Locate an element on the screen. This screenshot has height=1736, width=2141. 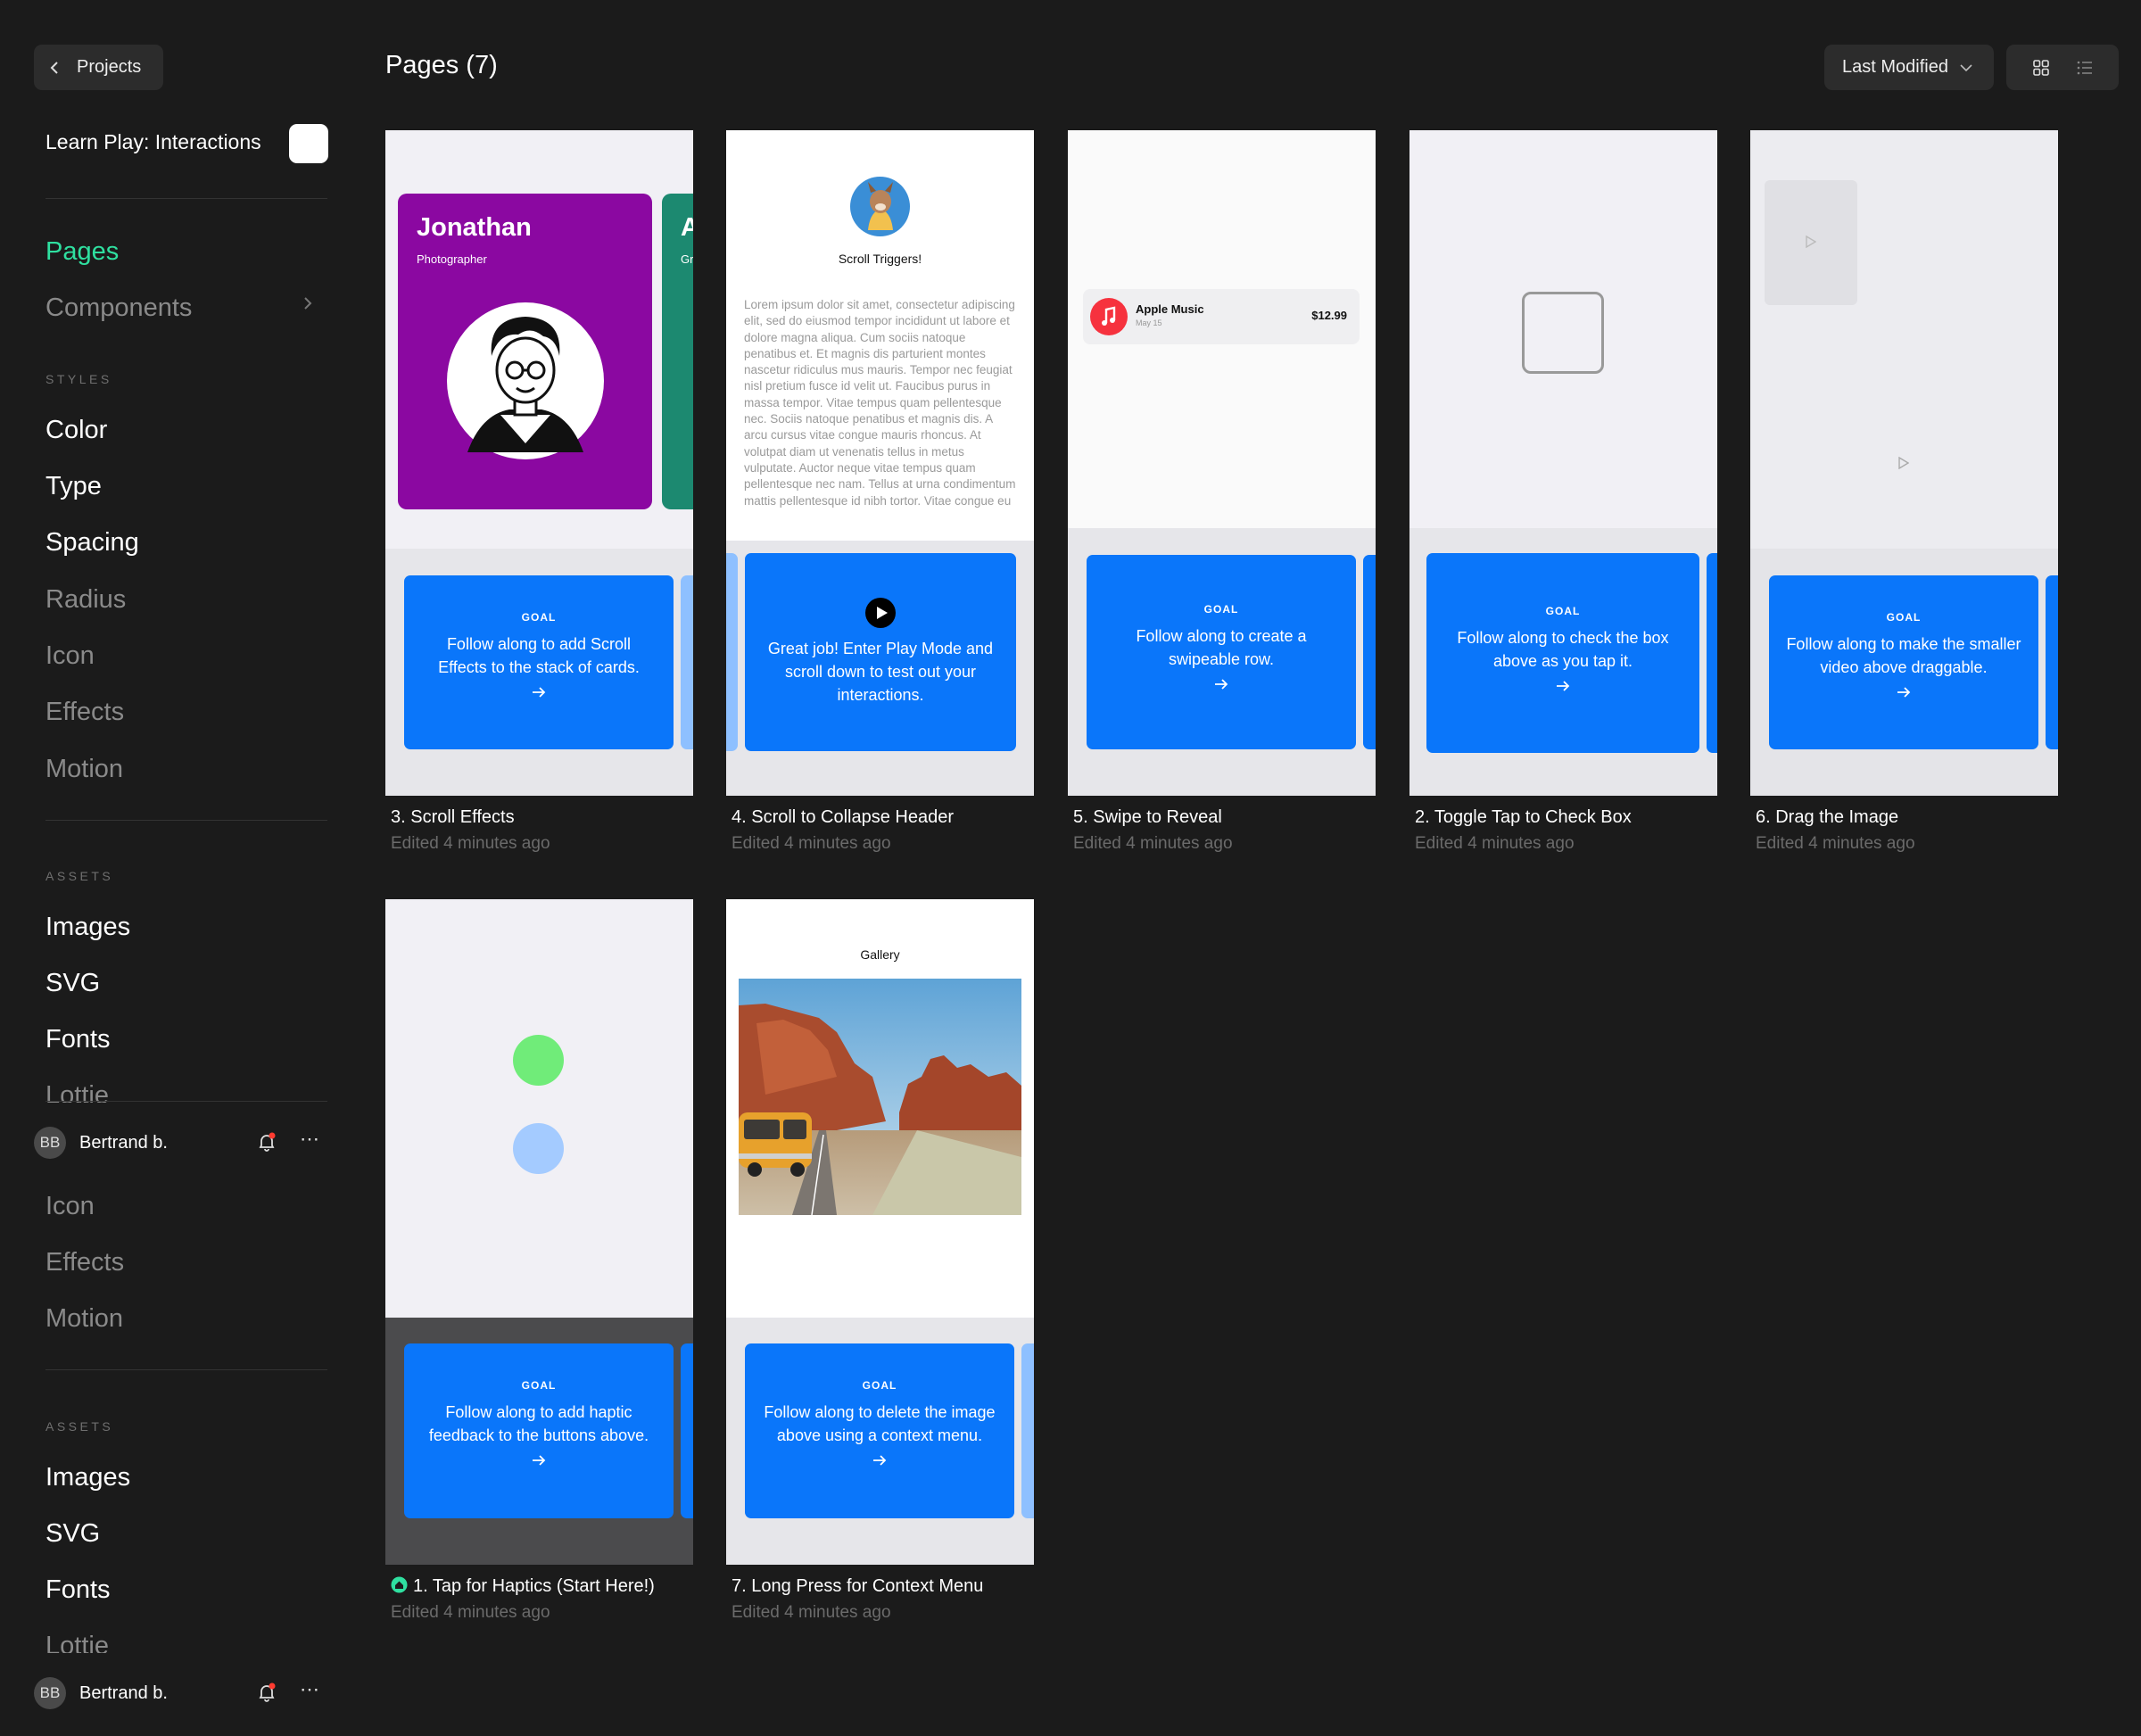
nav-color: Color is located at coordinates (76, 430).